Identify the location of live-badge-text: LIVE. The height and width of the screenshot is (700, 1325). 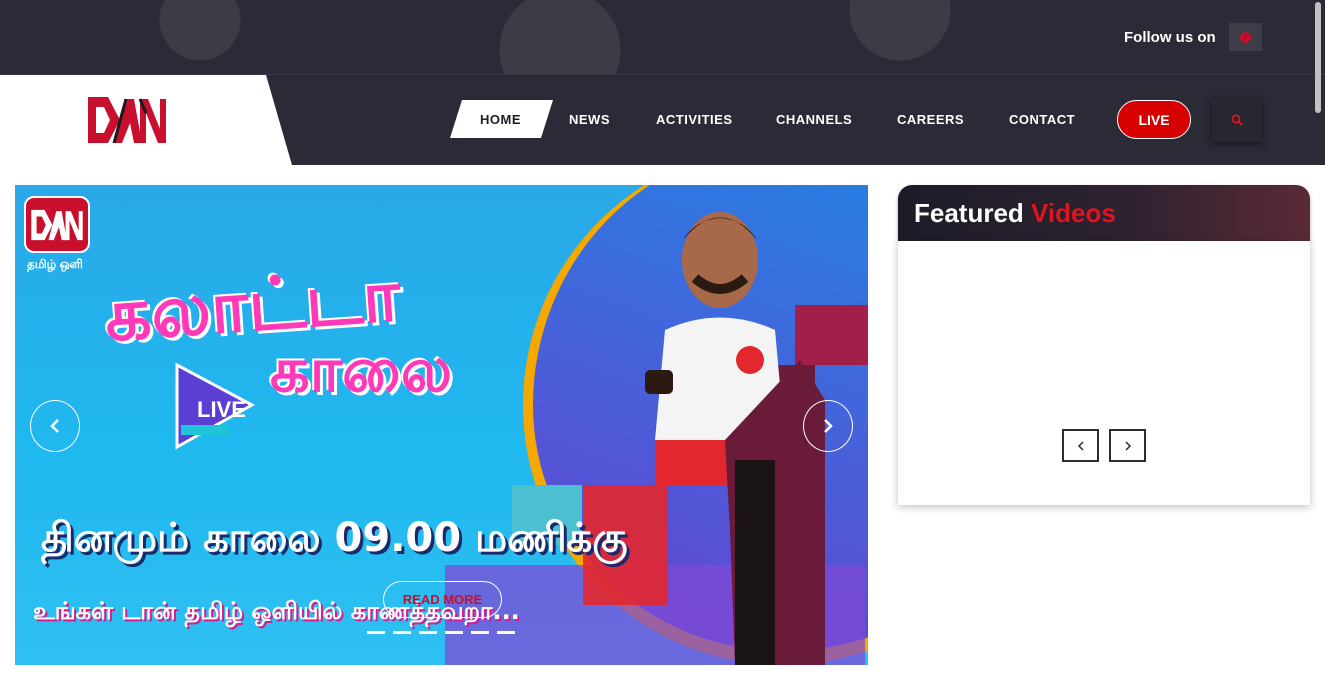
(221, 409).